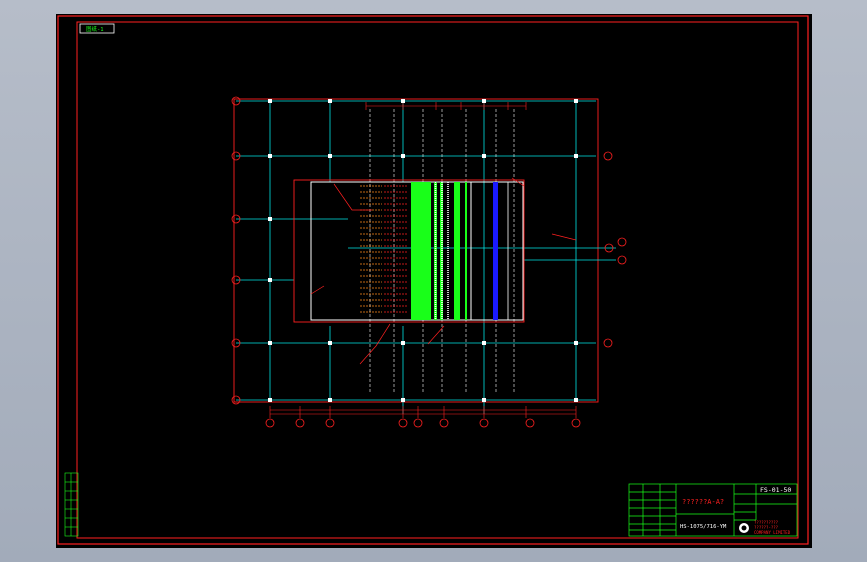 The height and width of the screenshot is (562, 867). What do you see at coordinates (95, 29) in the screenshot?
I see `sheet-tag: 图纸-1` at bounding box center [95, 29].